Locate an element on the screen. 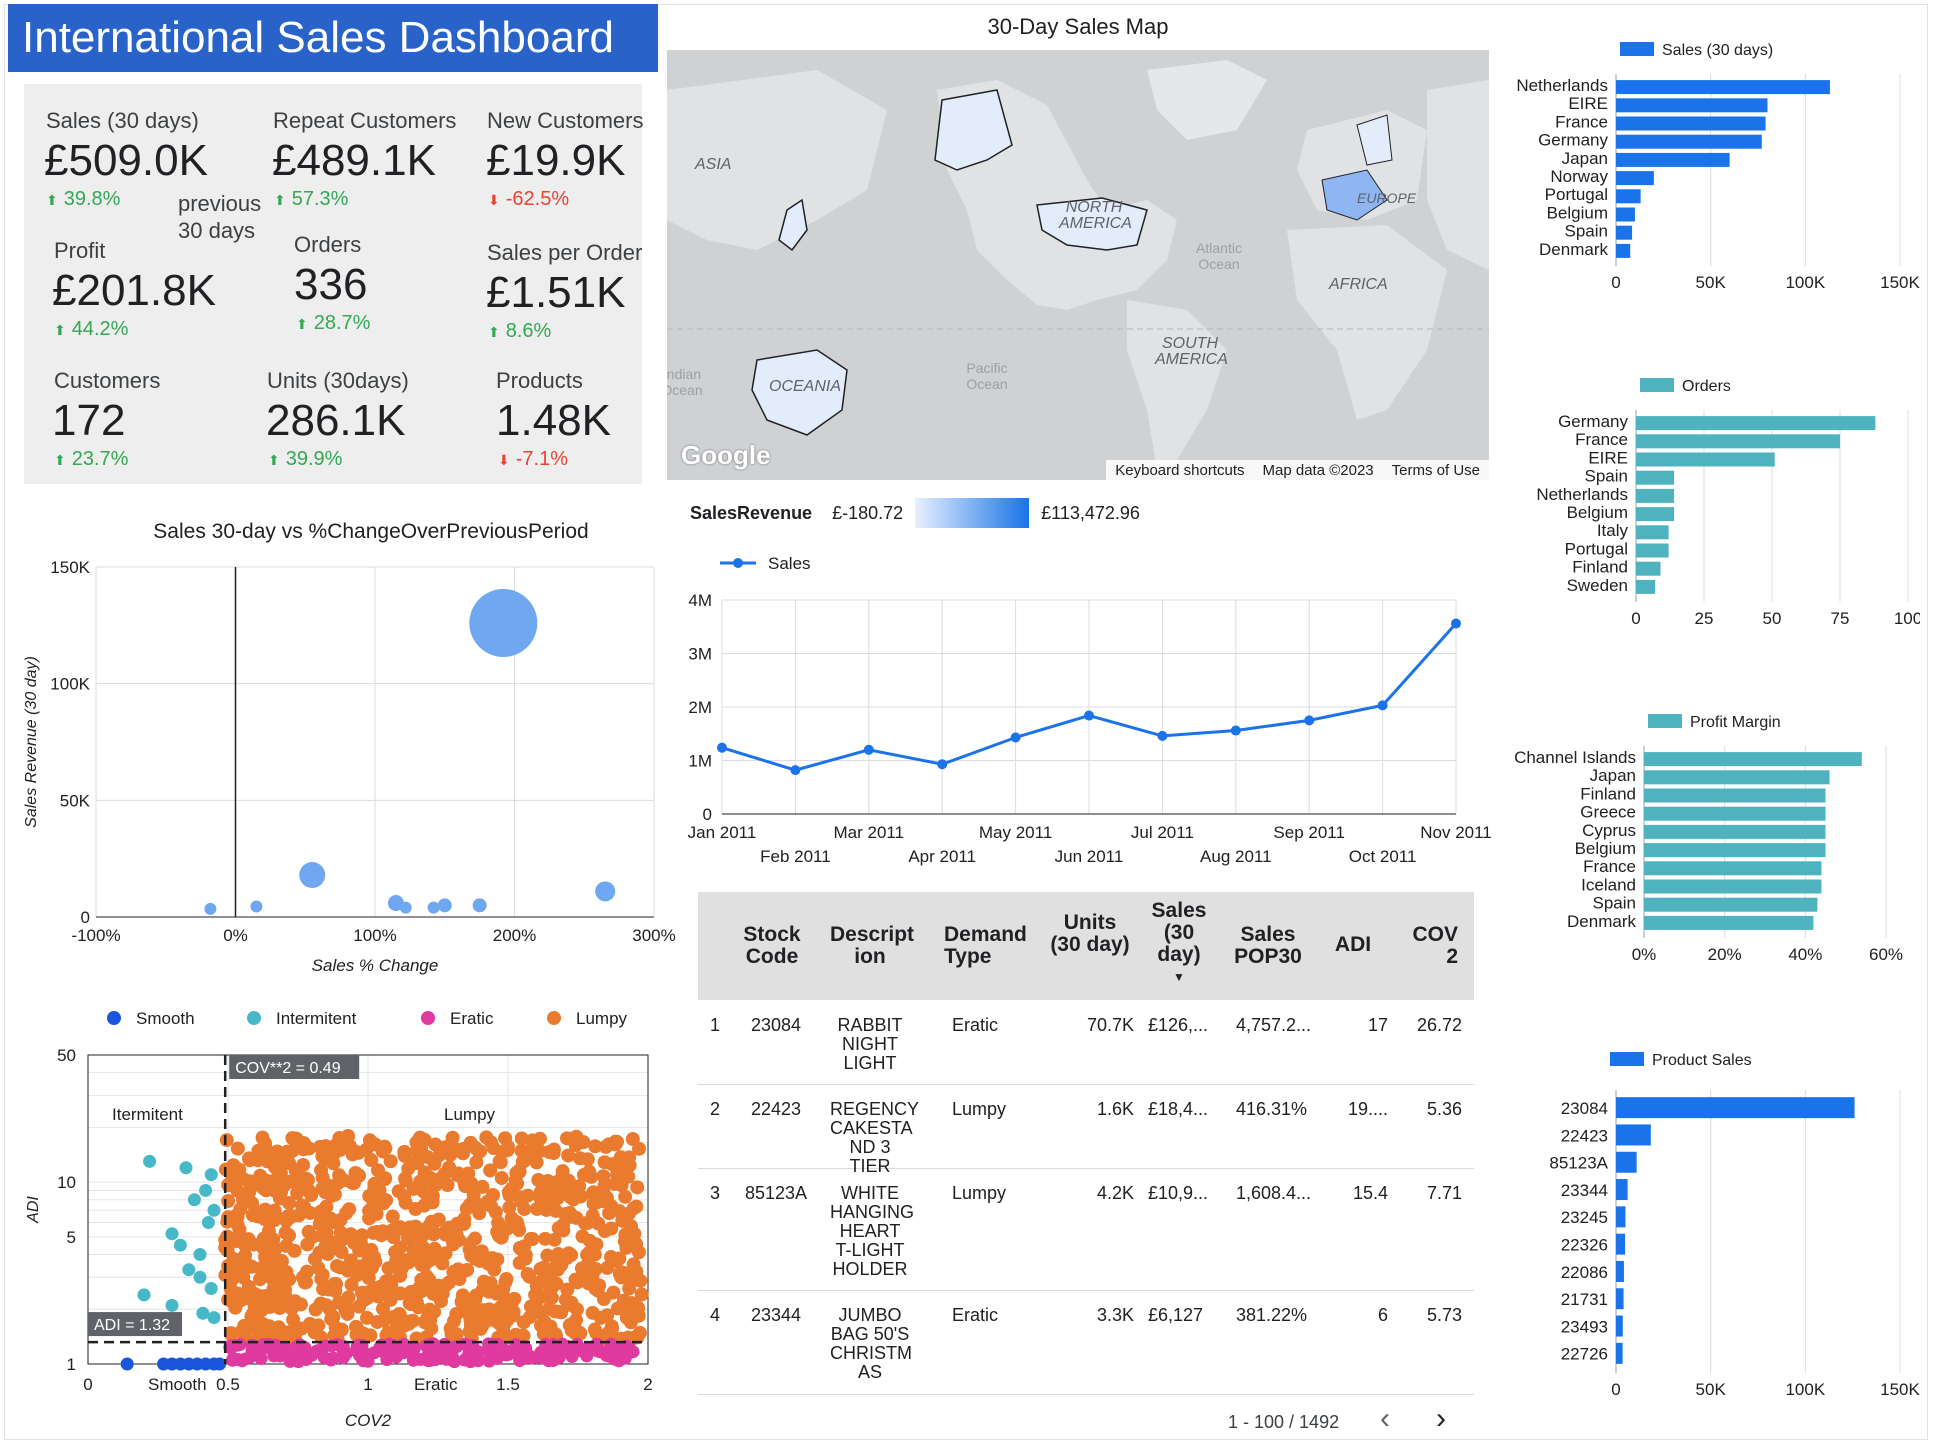 This screenshot has width=1934, height=1448. y-tick-label: 10 is located at coordinates (66, 1182).